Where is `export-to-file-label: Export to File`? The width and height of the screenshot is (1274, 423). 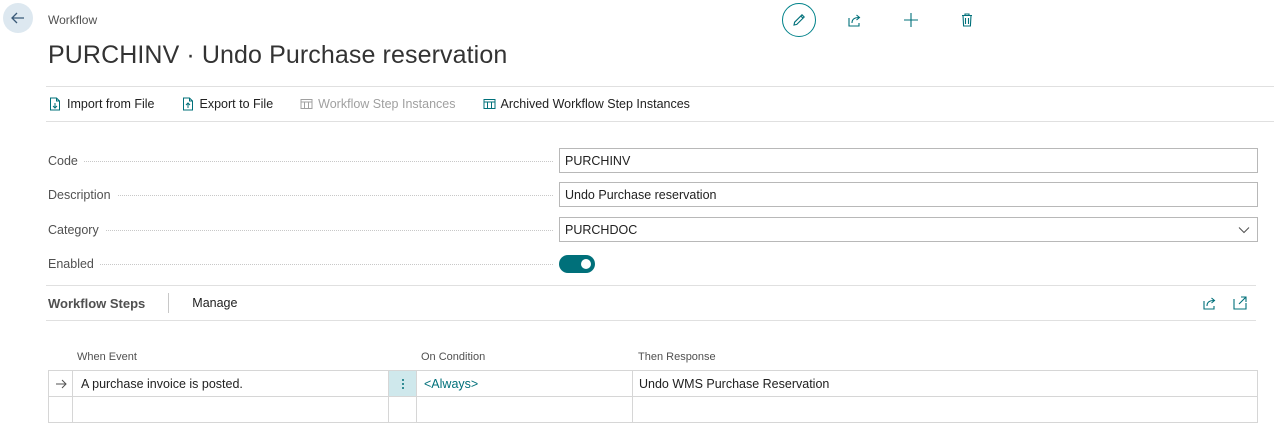 export-to-file-label: Export to File is located at coordinates (236, 104).